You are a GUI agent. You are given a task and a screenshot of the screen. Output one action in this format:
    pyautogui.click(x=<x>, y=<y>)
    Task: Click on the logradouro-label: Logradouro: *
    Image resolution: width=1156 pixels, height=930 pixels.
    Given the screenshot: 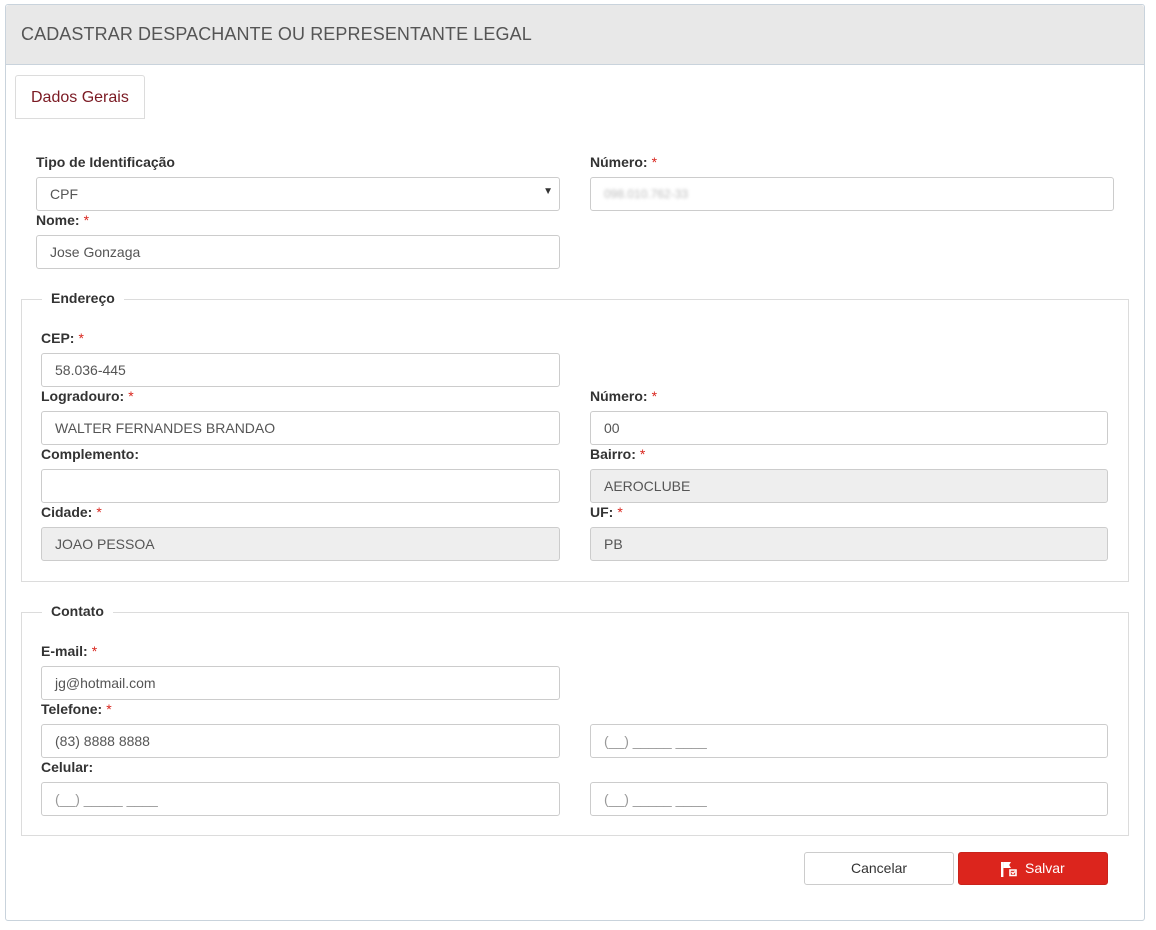 What is the action you would take?
    pyautogui.click(x=87, y=396)
    